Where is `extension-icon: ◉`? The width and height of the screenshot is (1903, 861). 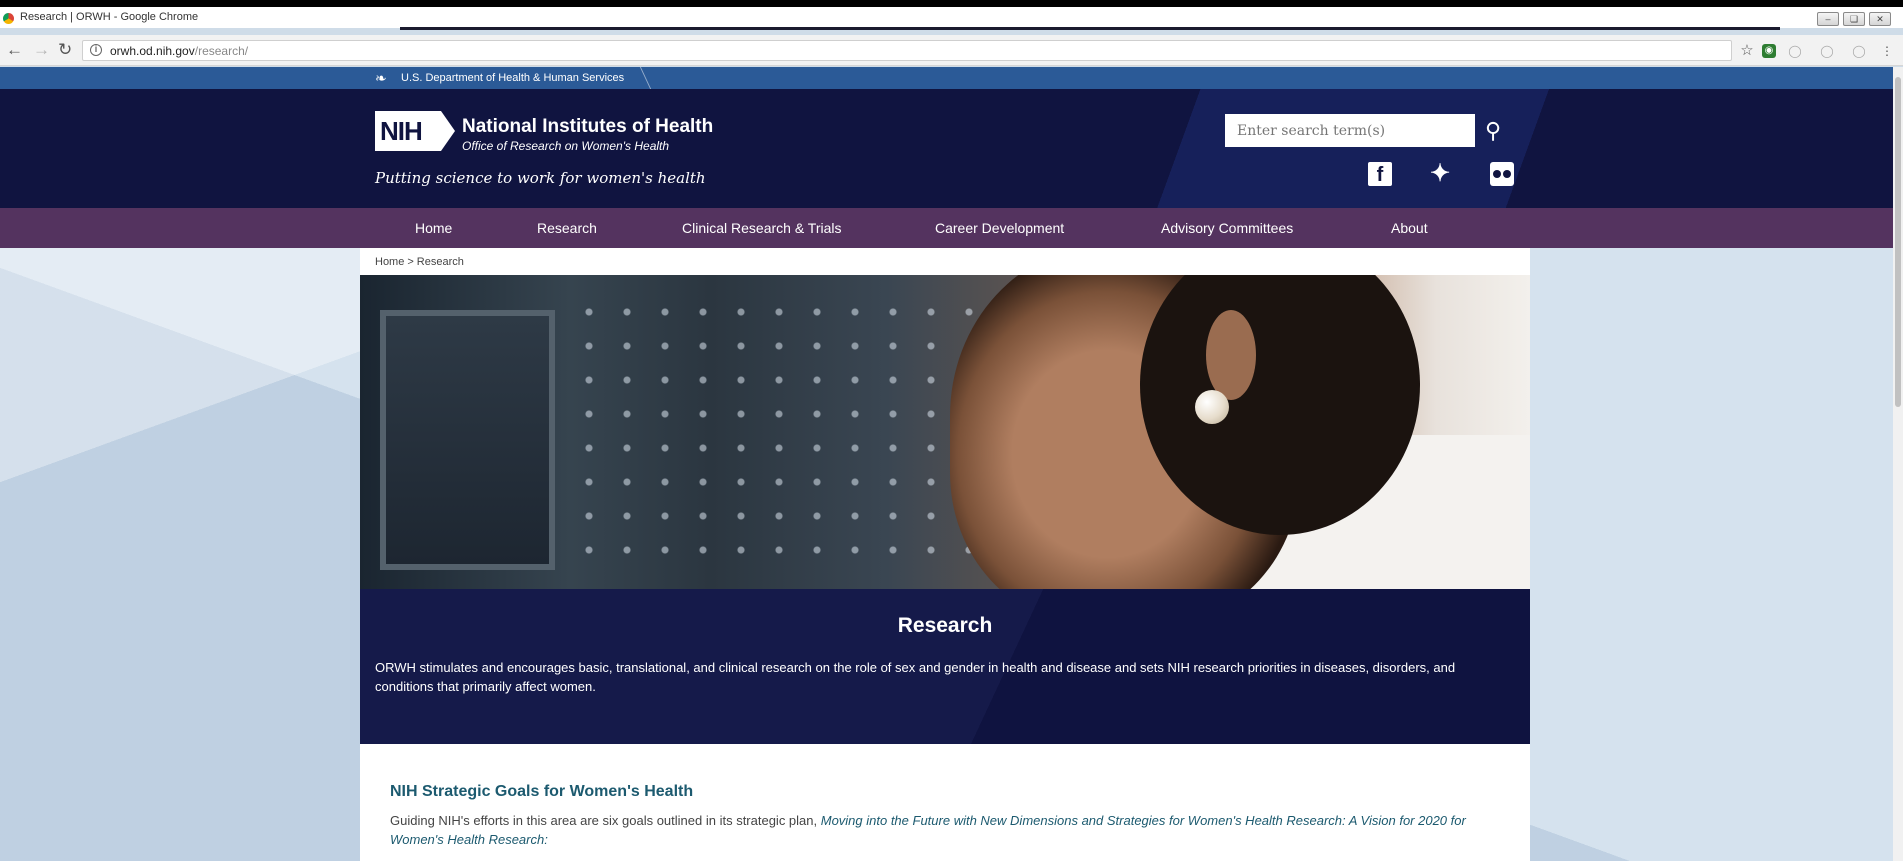 extension-icon: ◉ is located at coordinates (1769, 51).